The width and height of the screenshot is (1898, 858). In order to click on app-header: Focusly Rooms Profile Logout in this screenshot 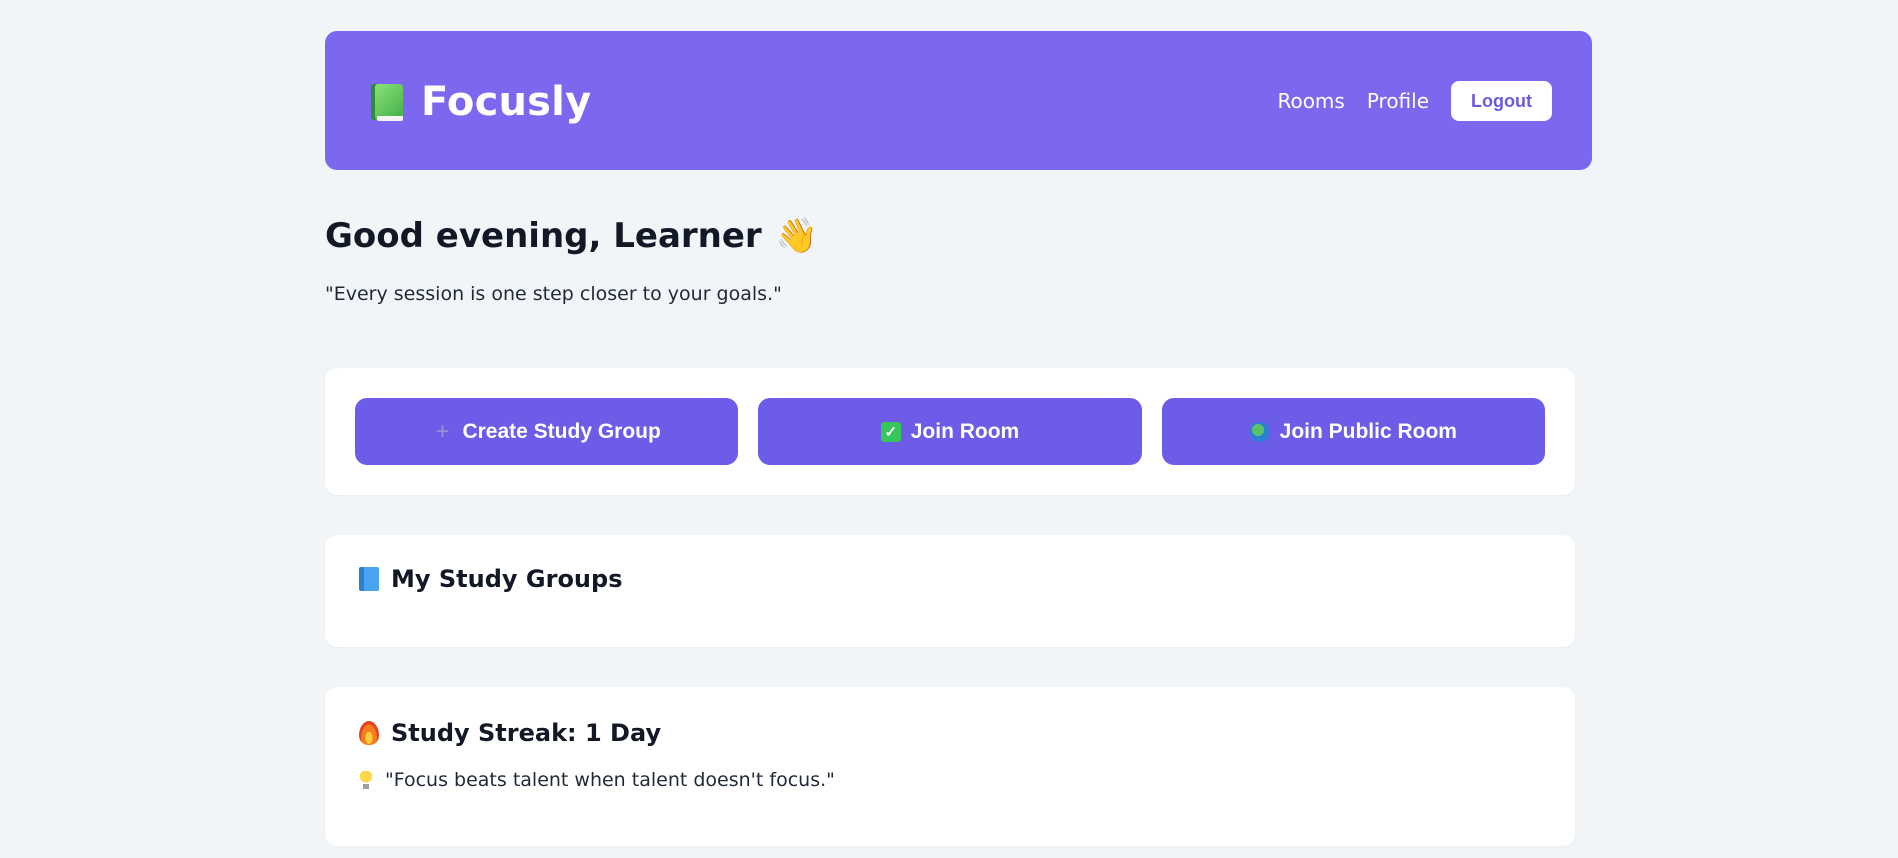, I will do `click(958, 100)`.